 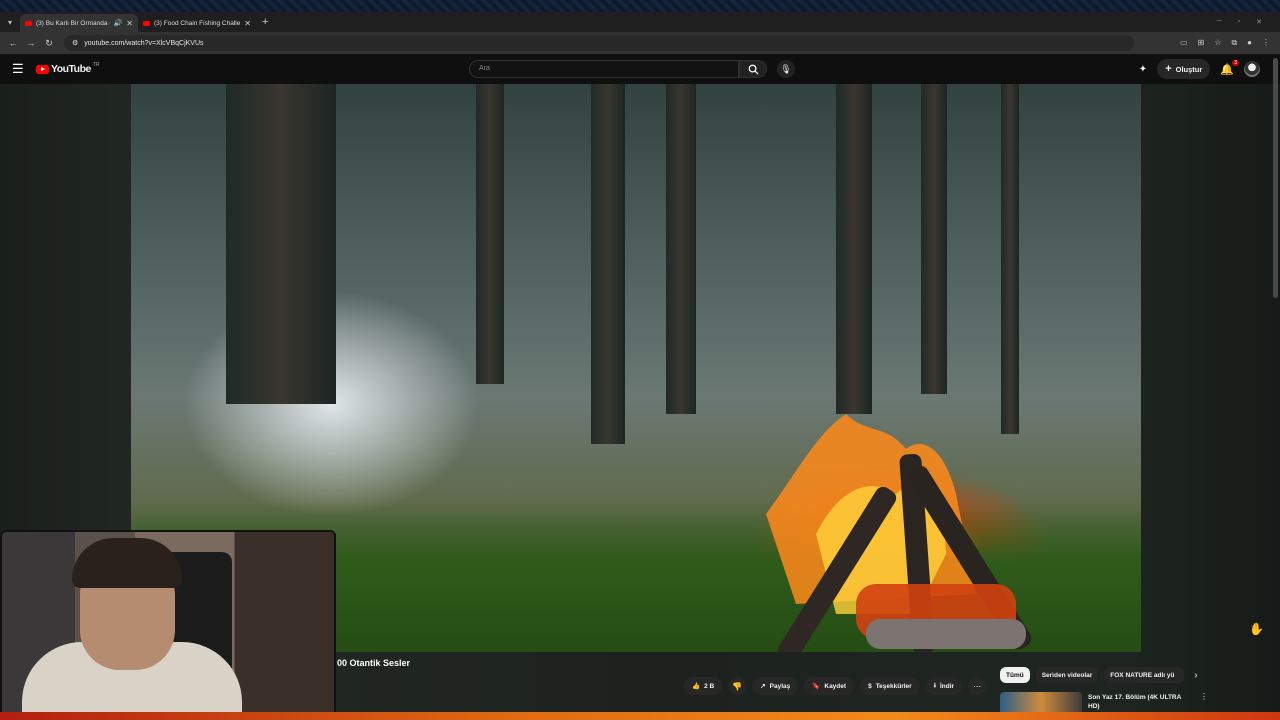 What do you see at coordinates (49, 43) in the screenshot?
I see `reload-icon: ↻` at bounding box center [49, 43].